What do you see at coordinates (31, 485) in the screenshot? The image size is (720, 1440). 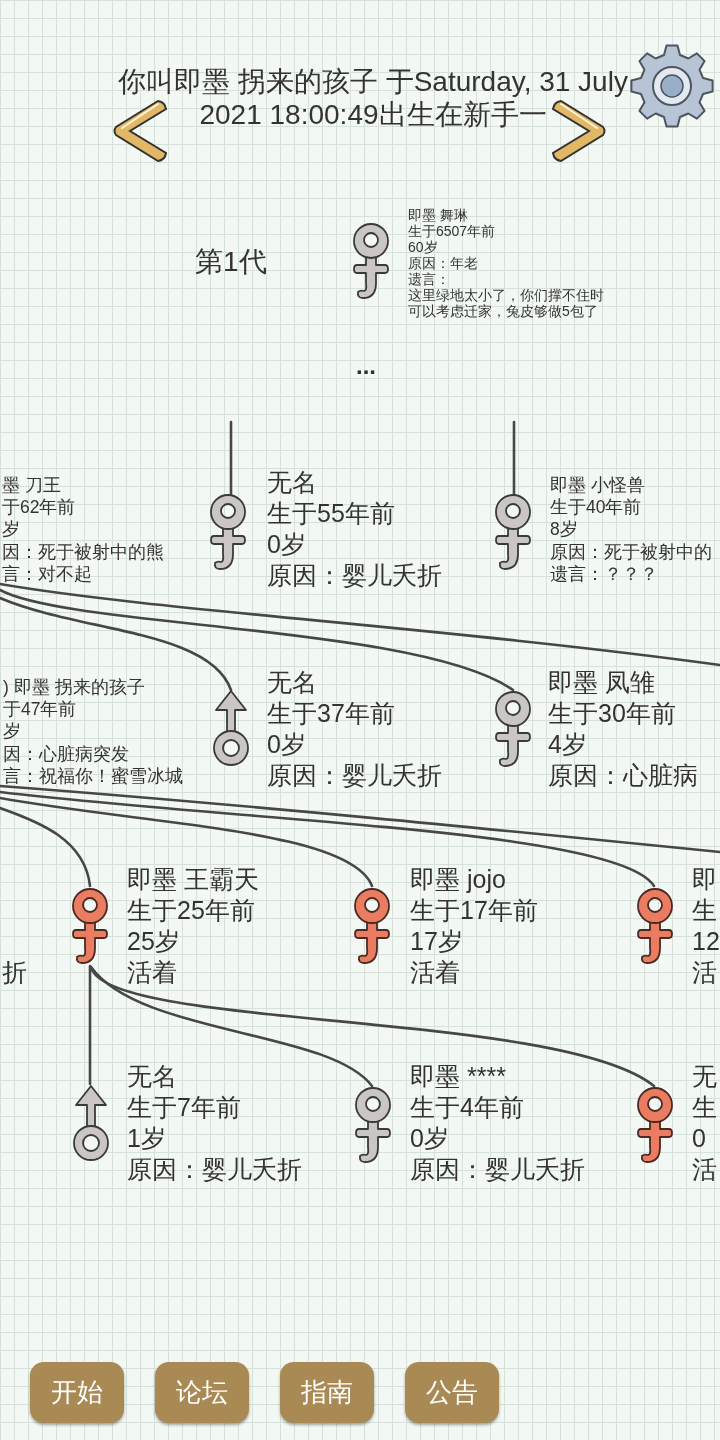 I see `person-name: 墨 刀王` at bounding box center [31, 485].